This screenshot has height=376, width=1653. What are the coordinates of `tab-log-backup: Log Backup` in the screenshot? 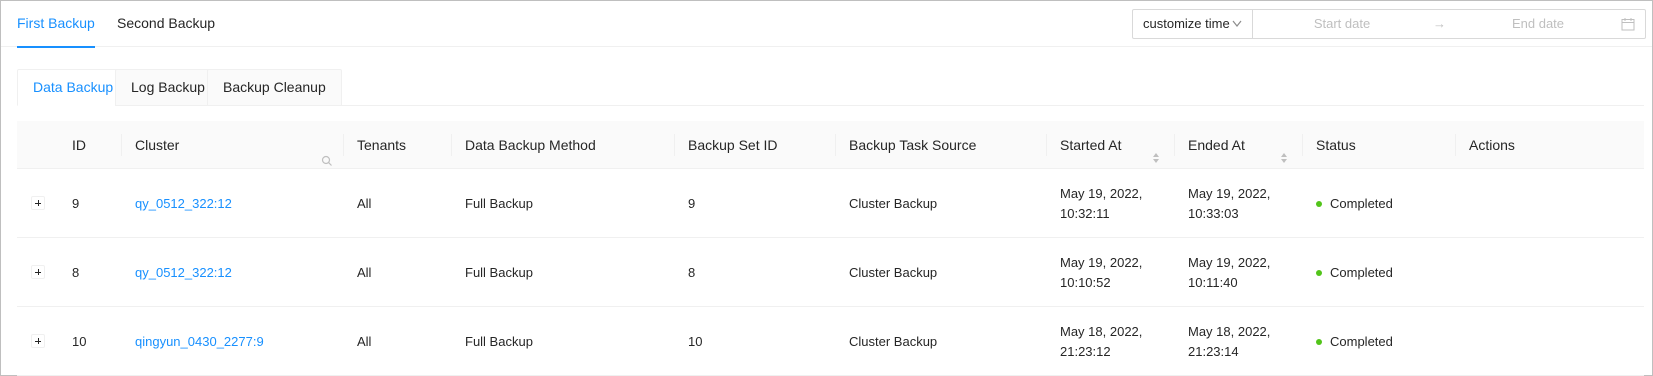 It's located at (168, 87).